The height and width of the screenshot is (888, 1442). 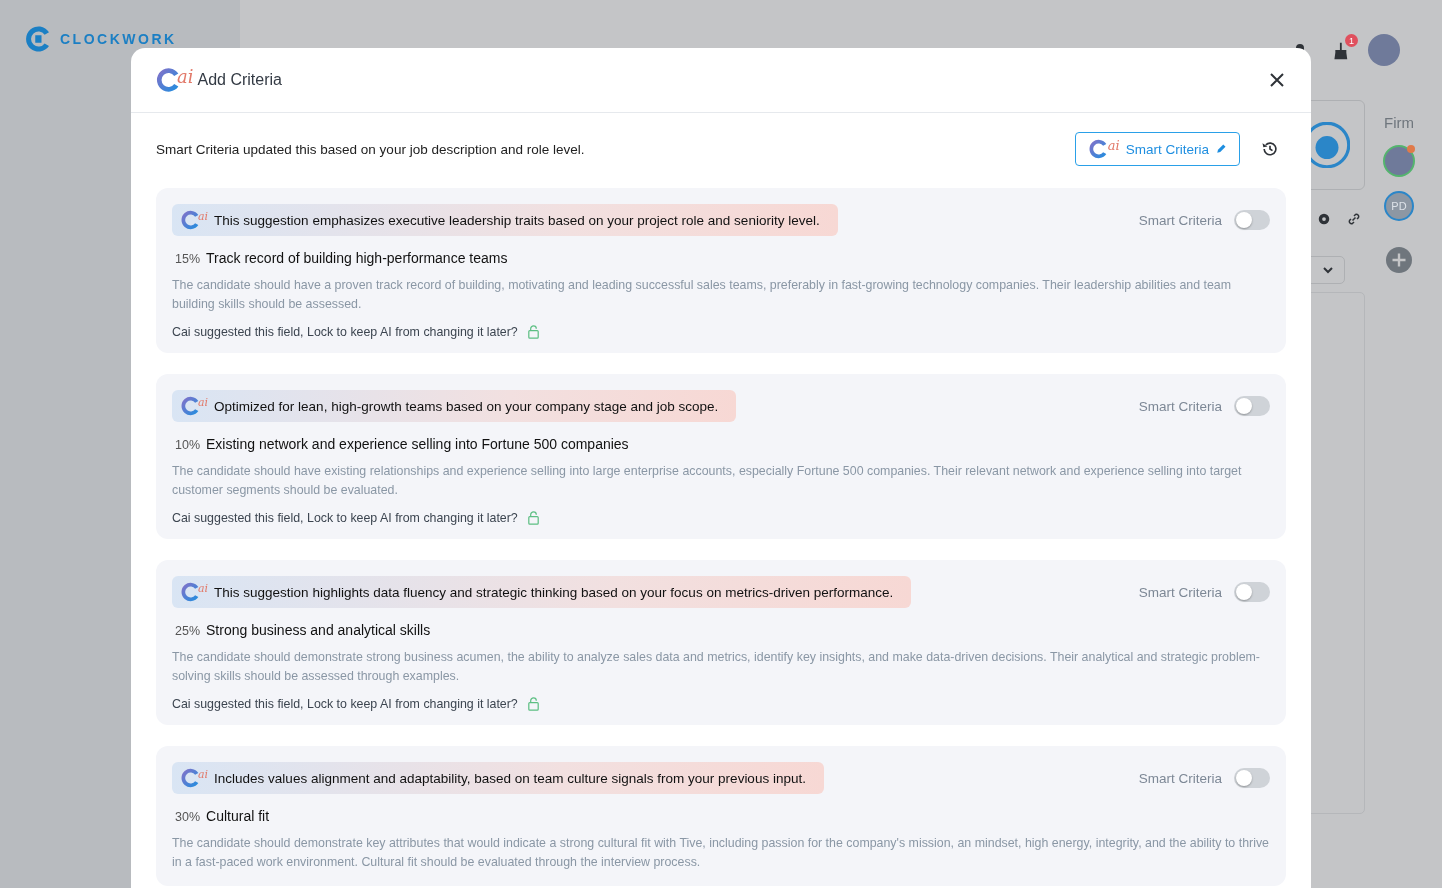 What do you see at coordinates (1270, 149) in the screenshot?
I see `history-icon` at bounding box center [1270, 149].